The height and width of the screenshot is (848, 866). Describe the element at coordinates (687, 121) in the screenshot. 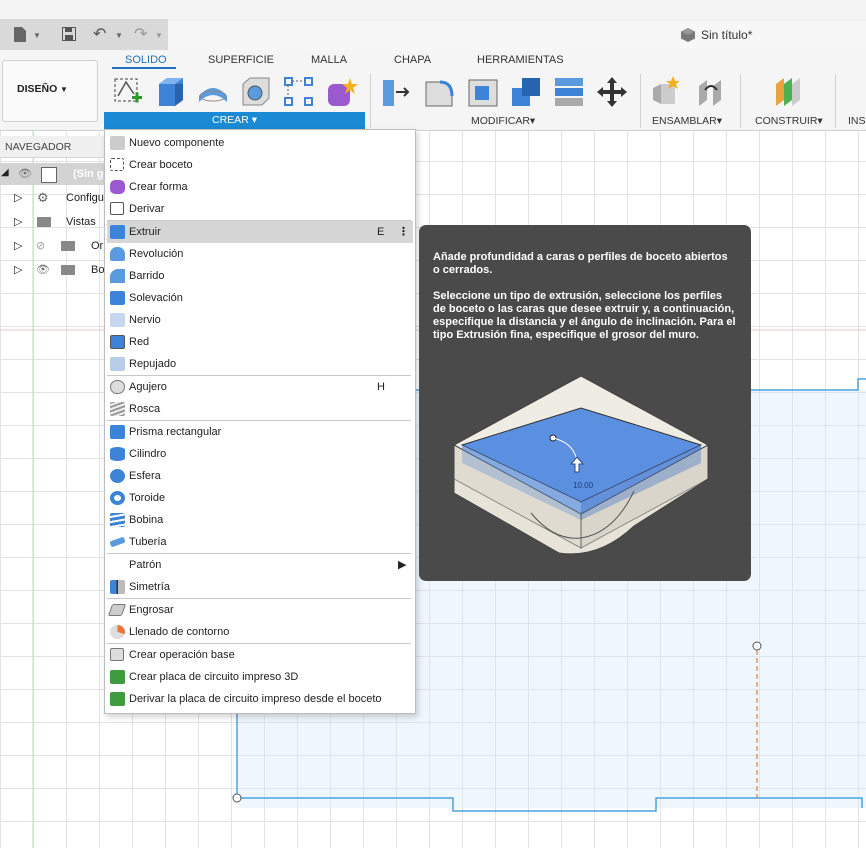

I see `ensamblar-dropdown: ENSAMBLAR▾` at that location.